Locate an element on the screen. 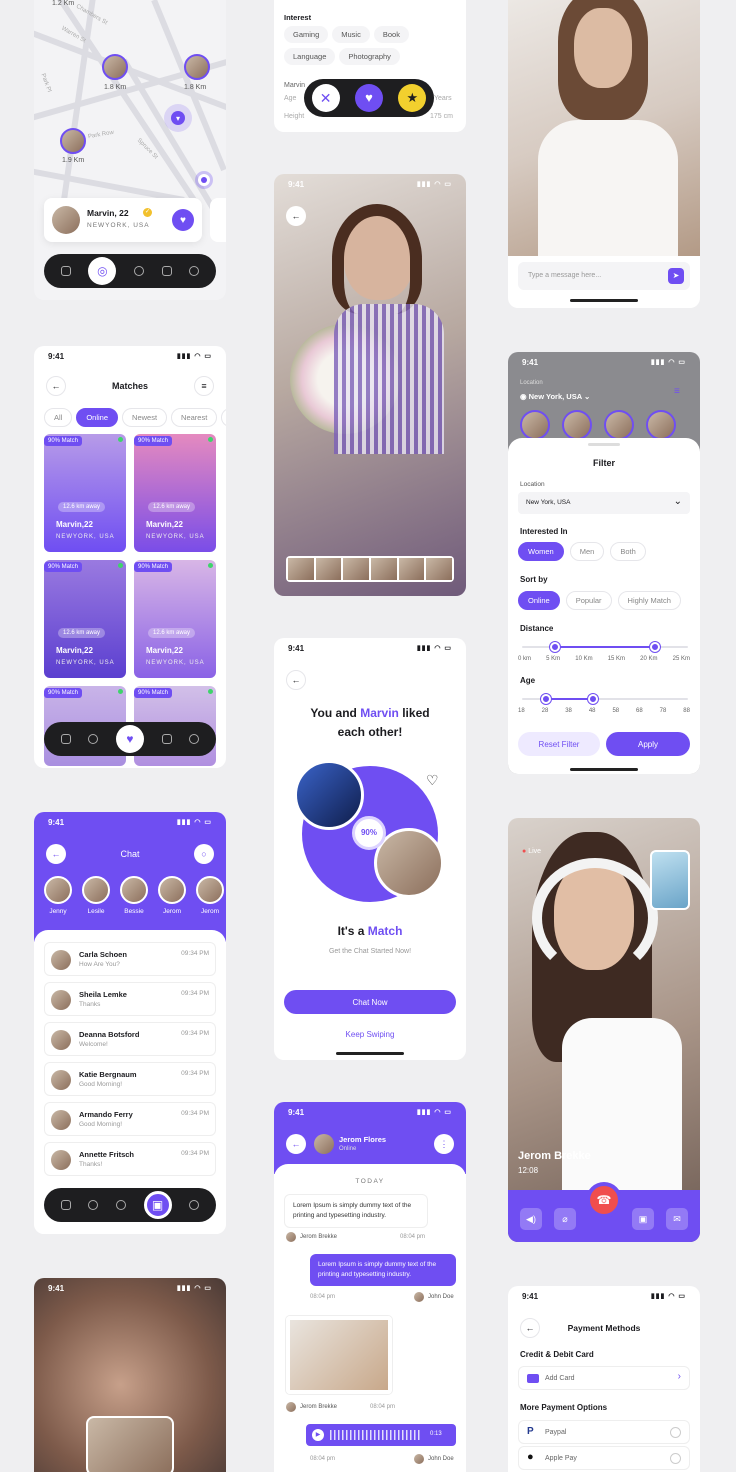 This screenshot has height=1472, width=736. distance-min-handle is located at coordinates (555, 647).